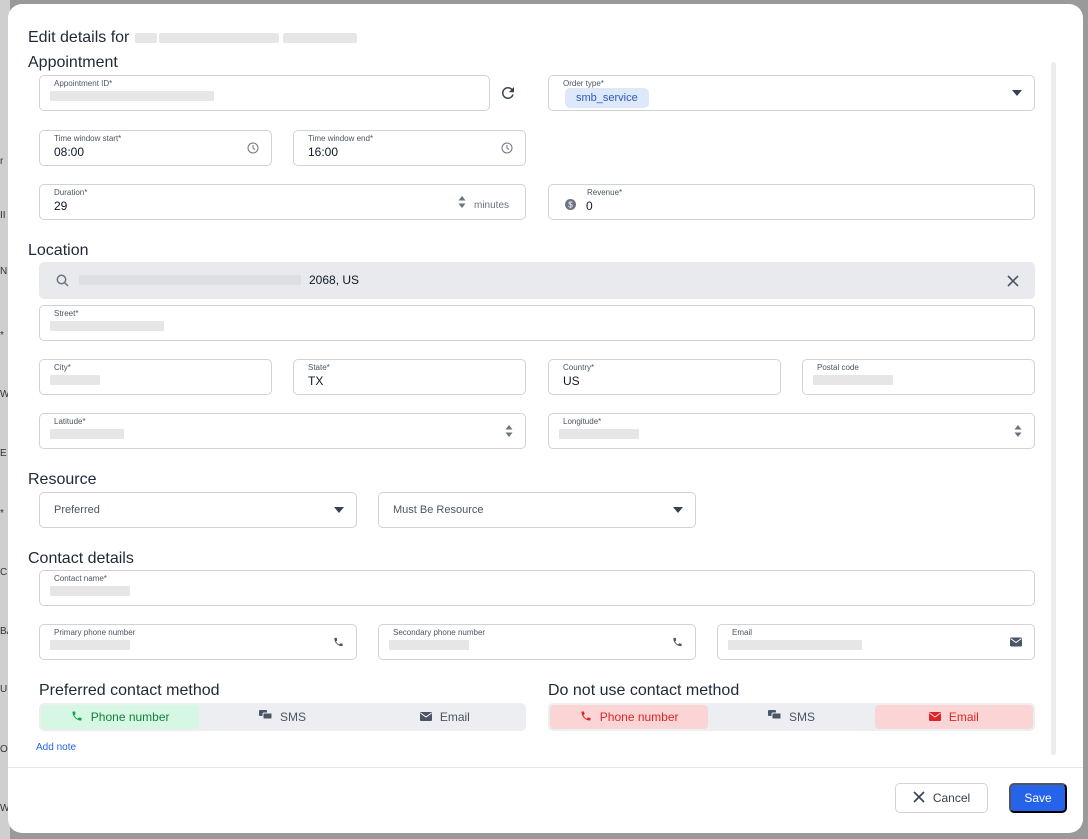 The width and height of the screenshot is (1088, 839). What do you see at coordinates (319, 367) in the screenshot?
I see `state-label: State*` at bounding box center [319, 367].